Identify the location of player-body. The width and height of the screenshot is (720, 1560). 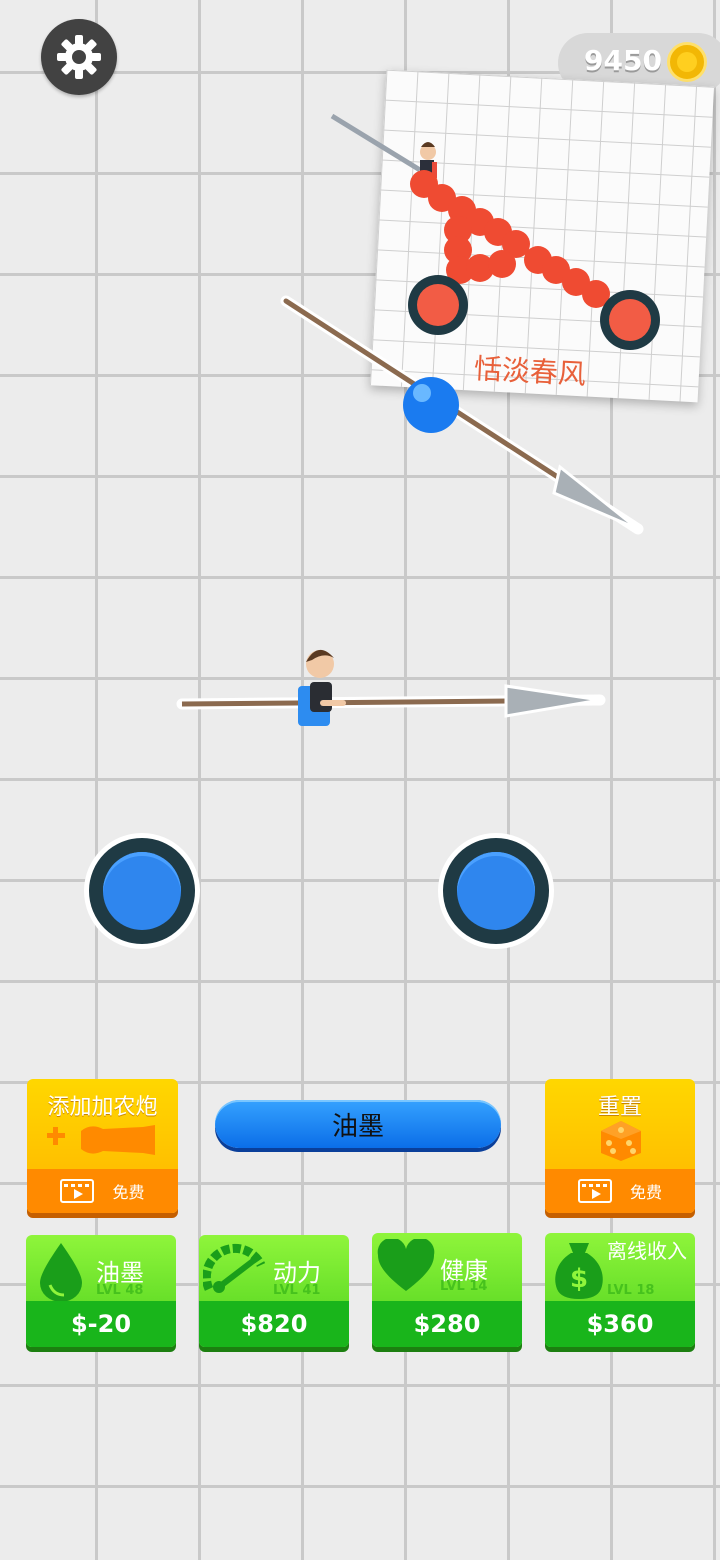
(321, 697).